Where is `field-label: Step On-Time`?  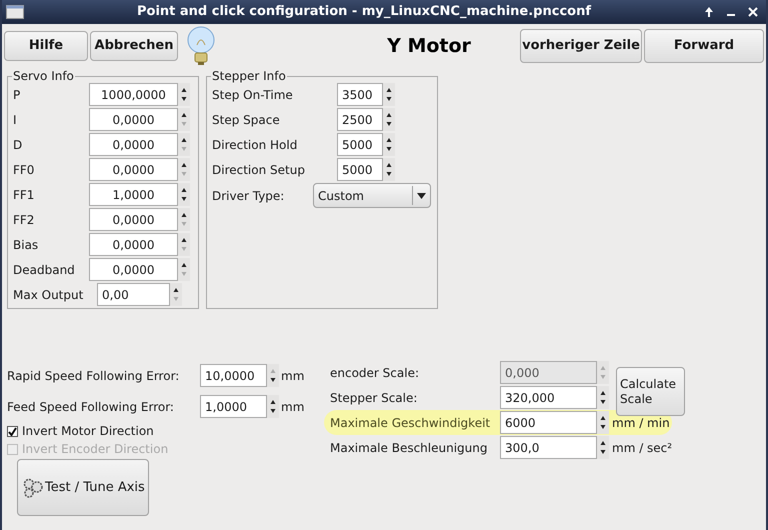 field-label: Step On-Time is located at coordinates (253, 95).